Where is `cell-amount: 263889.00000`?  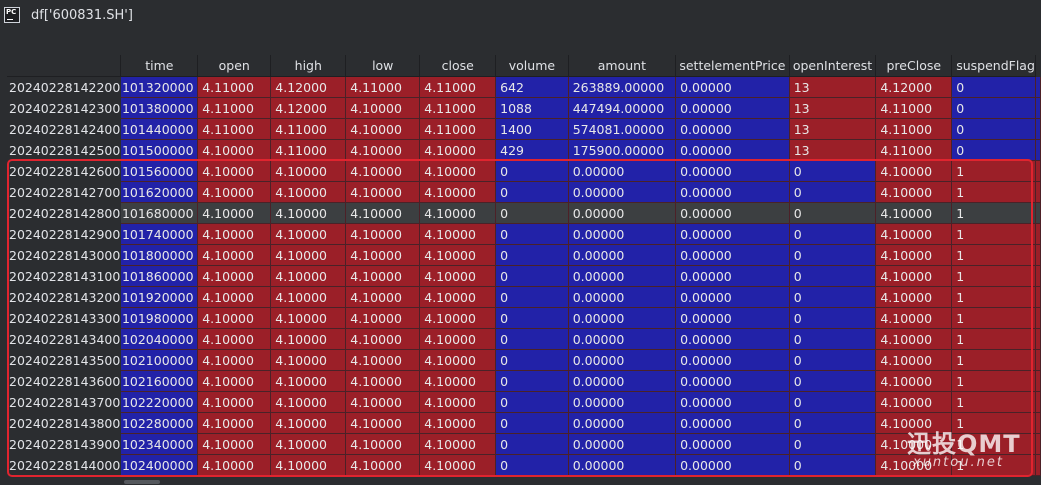
cell-amount: 263889.00000 is located at coordinates (622, 87).